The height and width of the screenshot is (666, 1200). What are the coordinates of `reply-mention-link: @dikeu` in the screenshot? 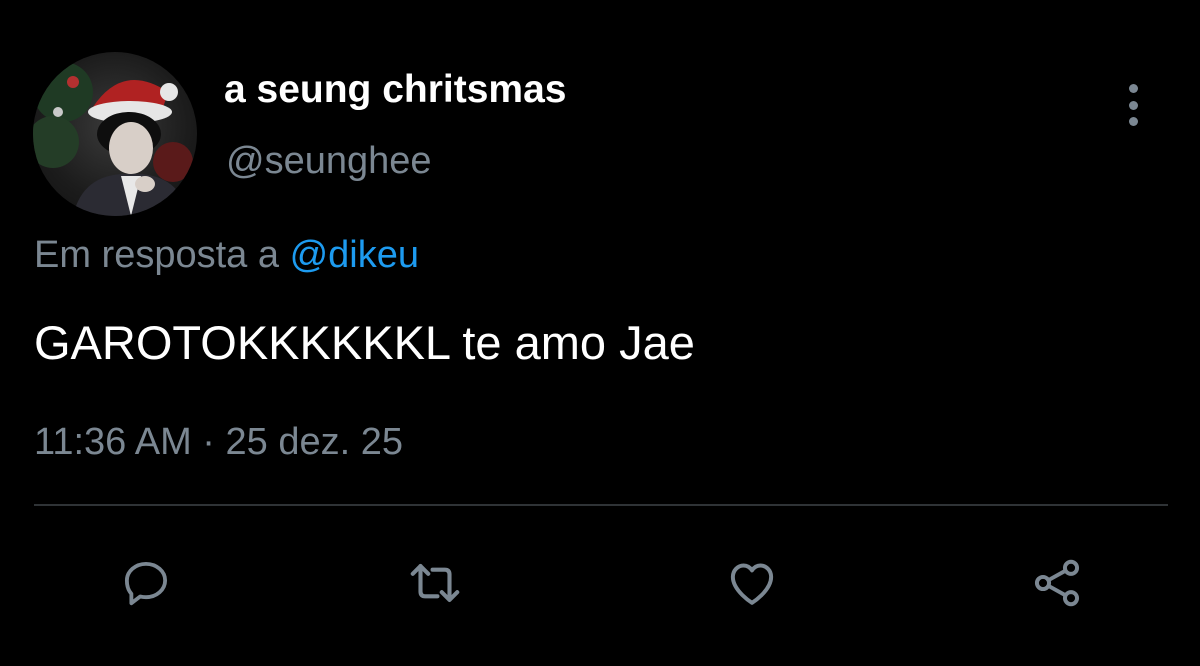 It's located at (354, 255).